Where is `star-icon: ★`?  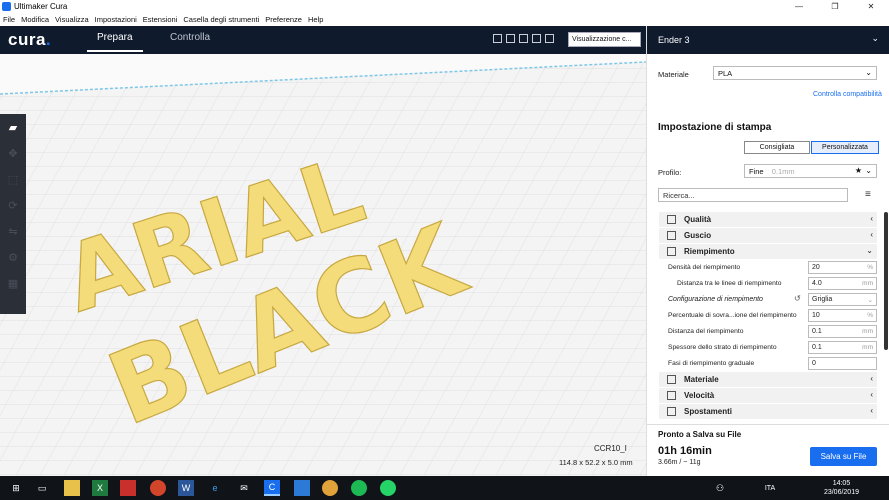 star-icon: ★ is located at coordinates (858, 170).